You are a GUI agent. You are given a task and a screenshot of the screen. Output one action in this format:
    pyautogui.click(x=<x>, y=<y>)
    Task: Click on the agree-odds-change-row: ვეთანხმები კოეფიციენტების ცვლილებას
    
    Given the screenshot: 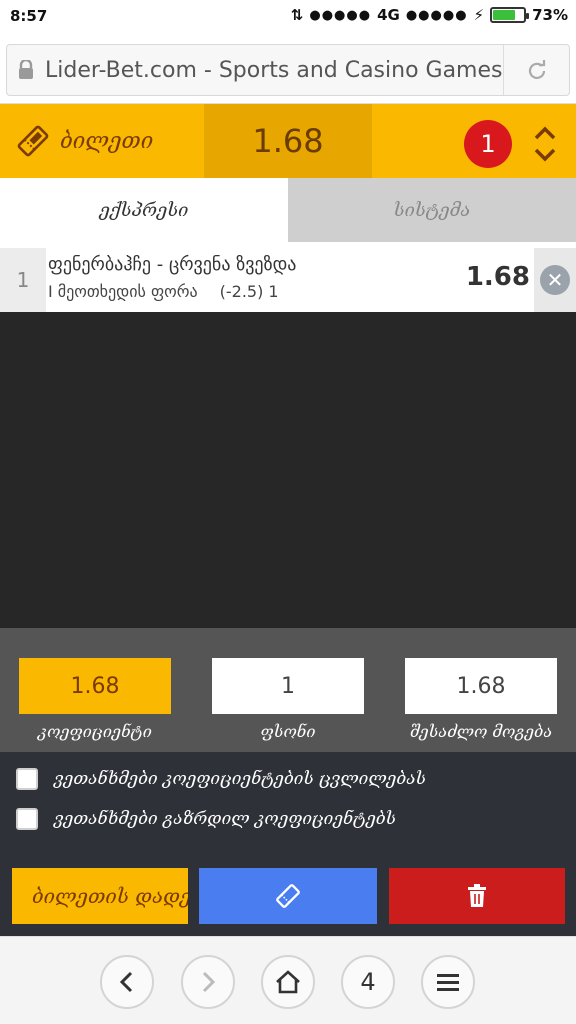 What is the action you would take?
    pyautogui.click(x=221, y=779)
    